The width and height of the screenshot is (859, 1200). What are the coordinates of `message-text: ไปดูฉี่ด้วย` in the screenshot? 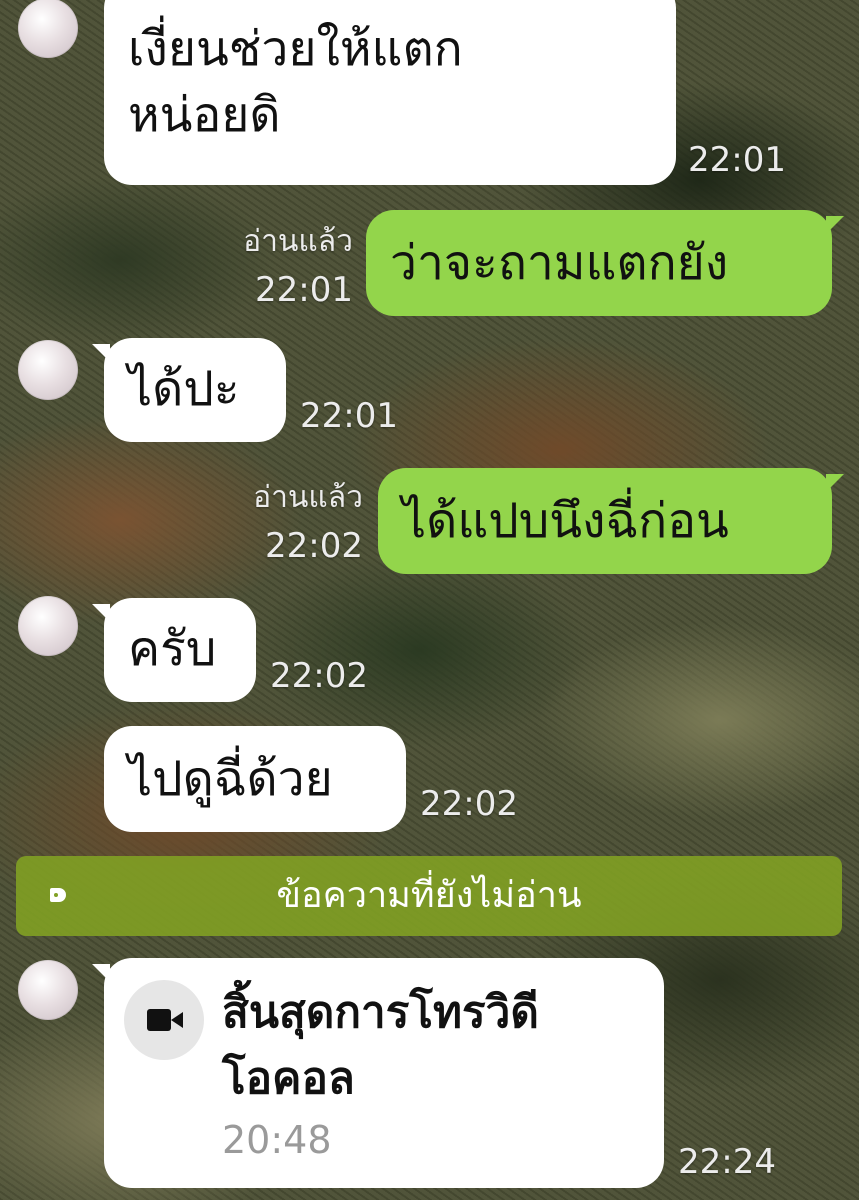 It's located at (230, 779).